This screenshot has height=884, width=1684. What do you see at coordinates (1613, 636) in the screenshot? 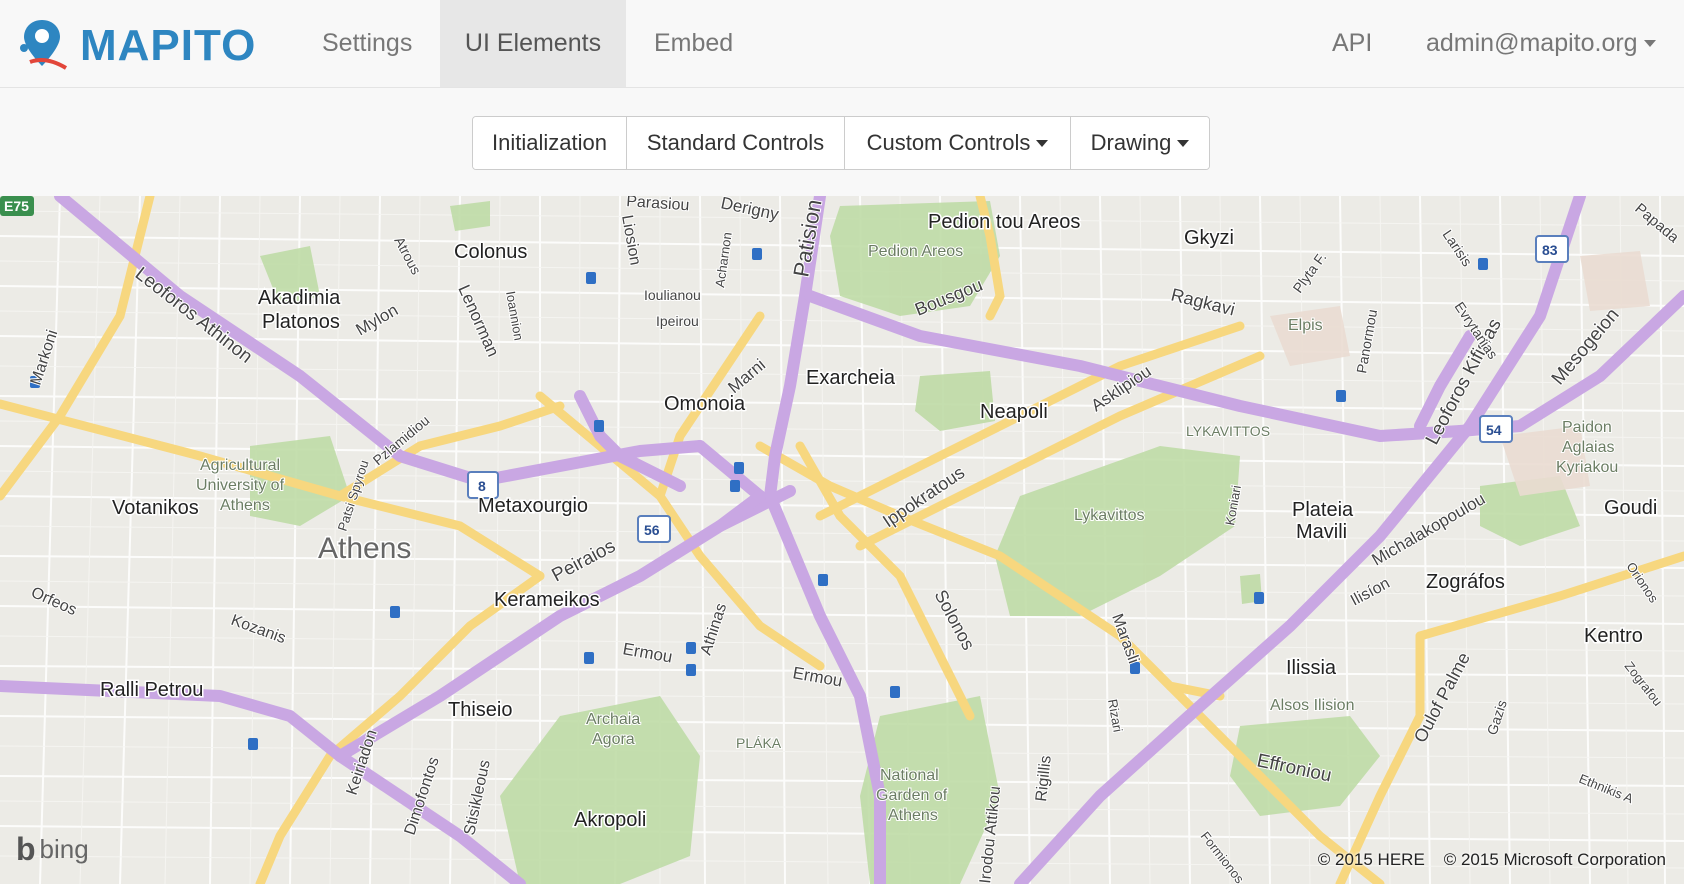
I see `label-kentro: Kentro` at bounding box center [1613, 636].